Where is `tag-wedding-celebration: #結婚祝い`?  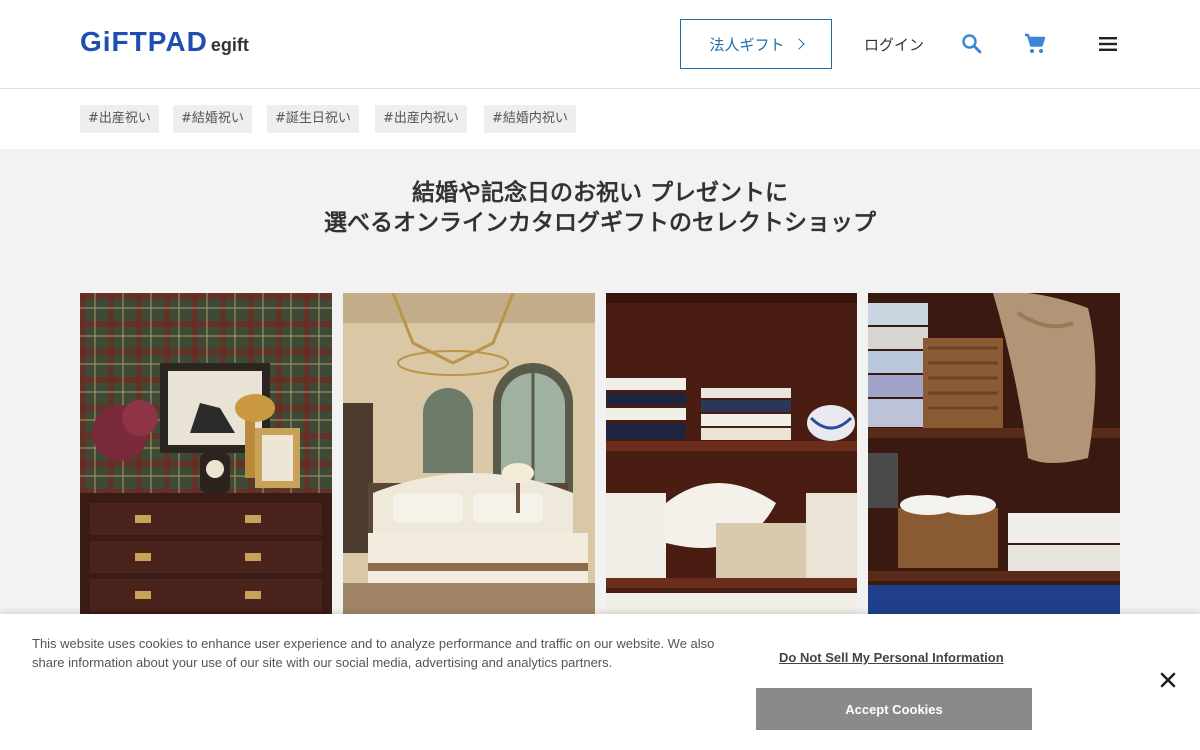
tag-wedding-celebration: #結婚祝い is located at coordinates (212, 119).